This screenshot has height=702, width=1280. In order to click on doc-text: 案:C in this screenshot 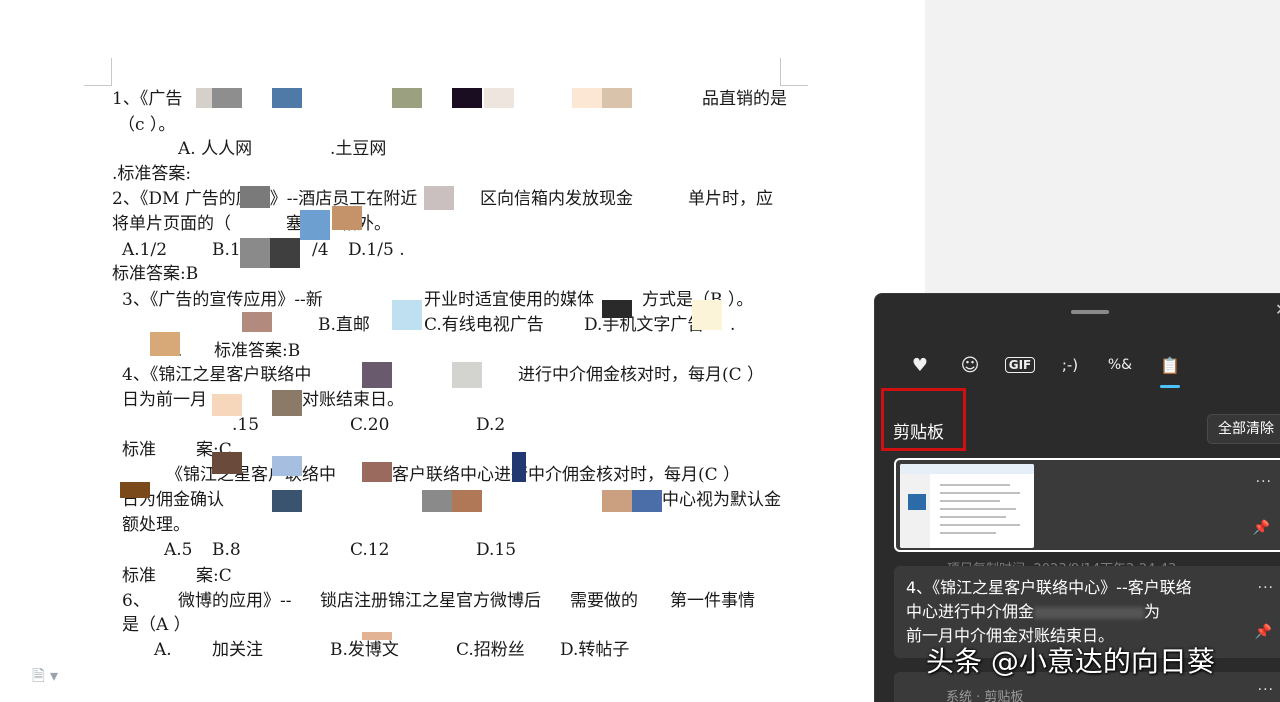, I will do `click(214, 576)`.